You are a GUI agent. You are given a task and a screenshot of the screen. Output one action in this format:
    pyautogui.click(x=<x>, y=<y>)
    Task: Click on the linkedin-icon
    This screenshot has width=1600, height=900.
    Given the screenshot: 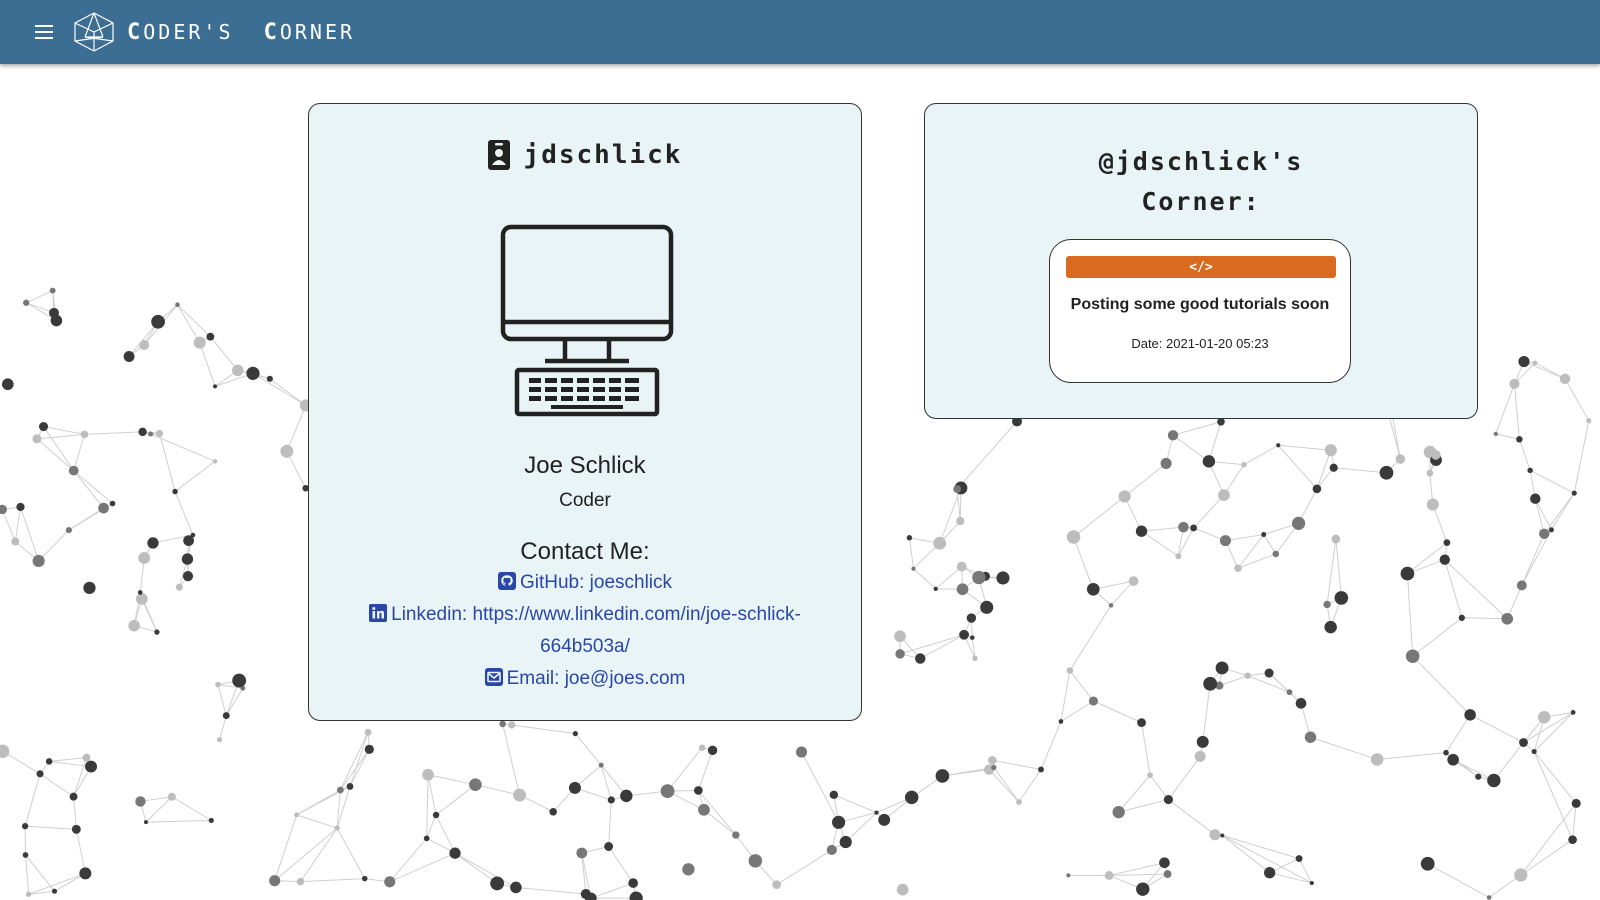 What is the action you would take?
    pyautogui.click(x=378, y=613)
    